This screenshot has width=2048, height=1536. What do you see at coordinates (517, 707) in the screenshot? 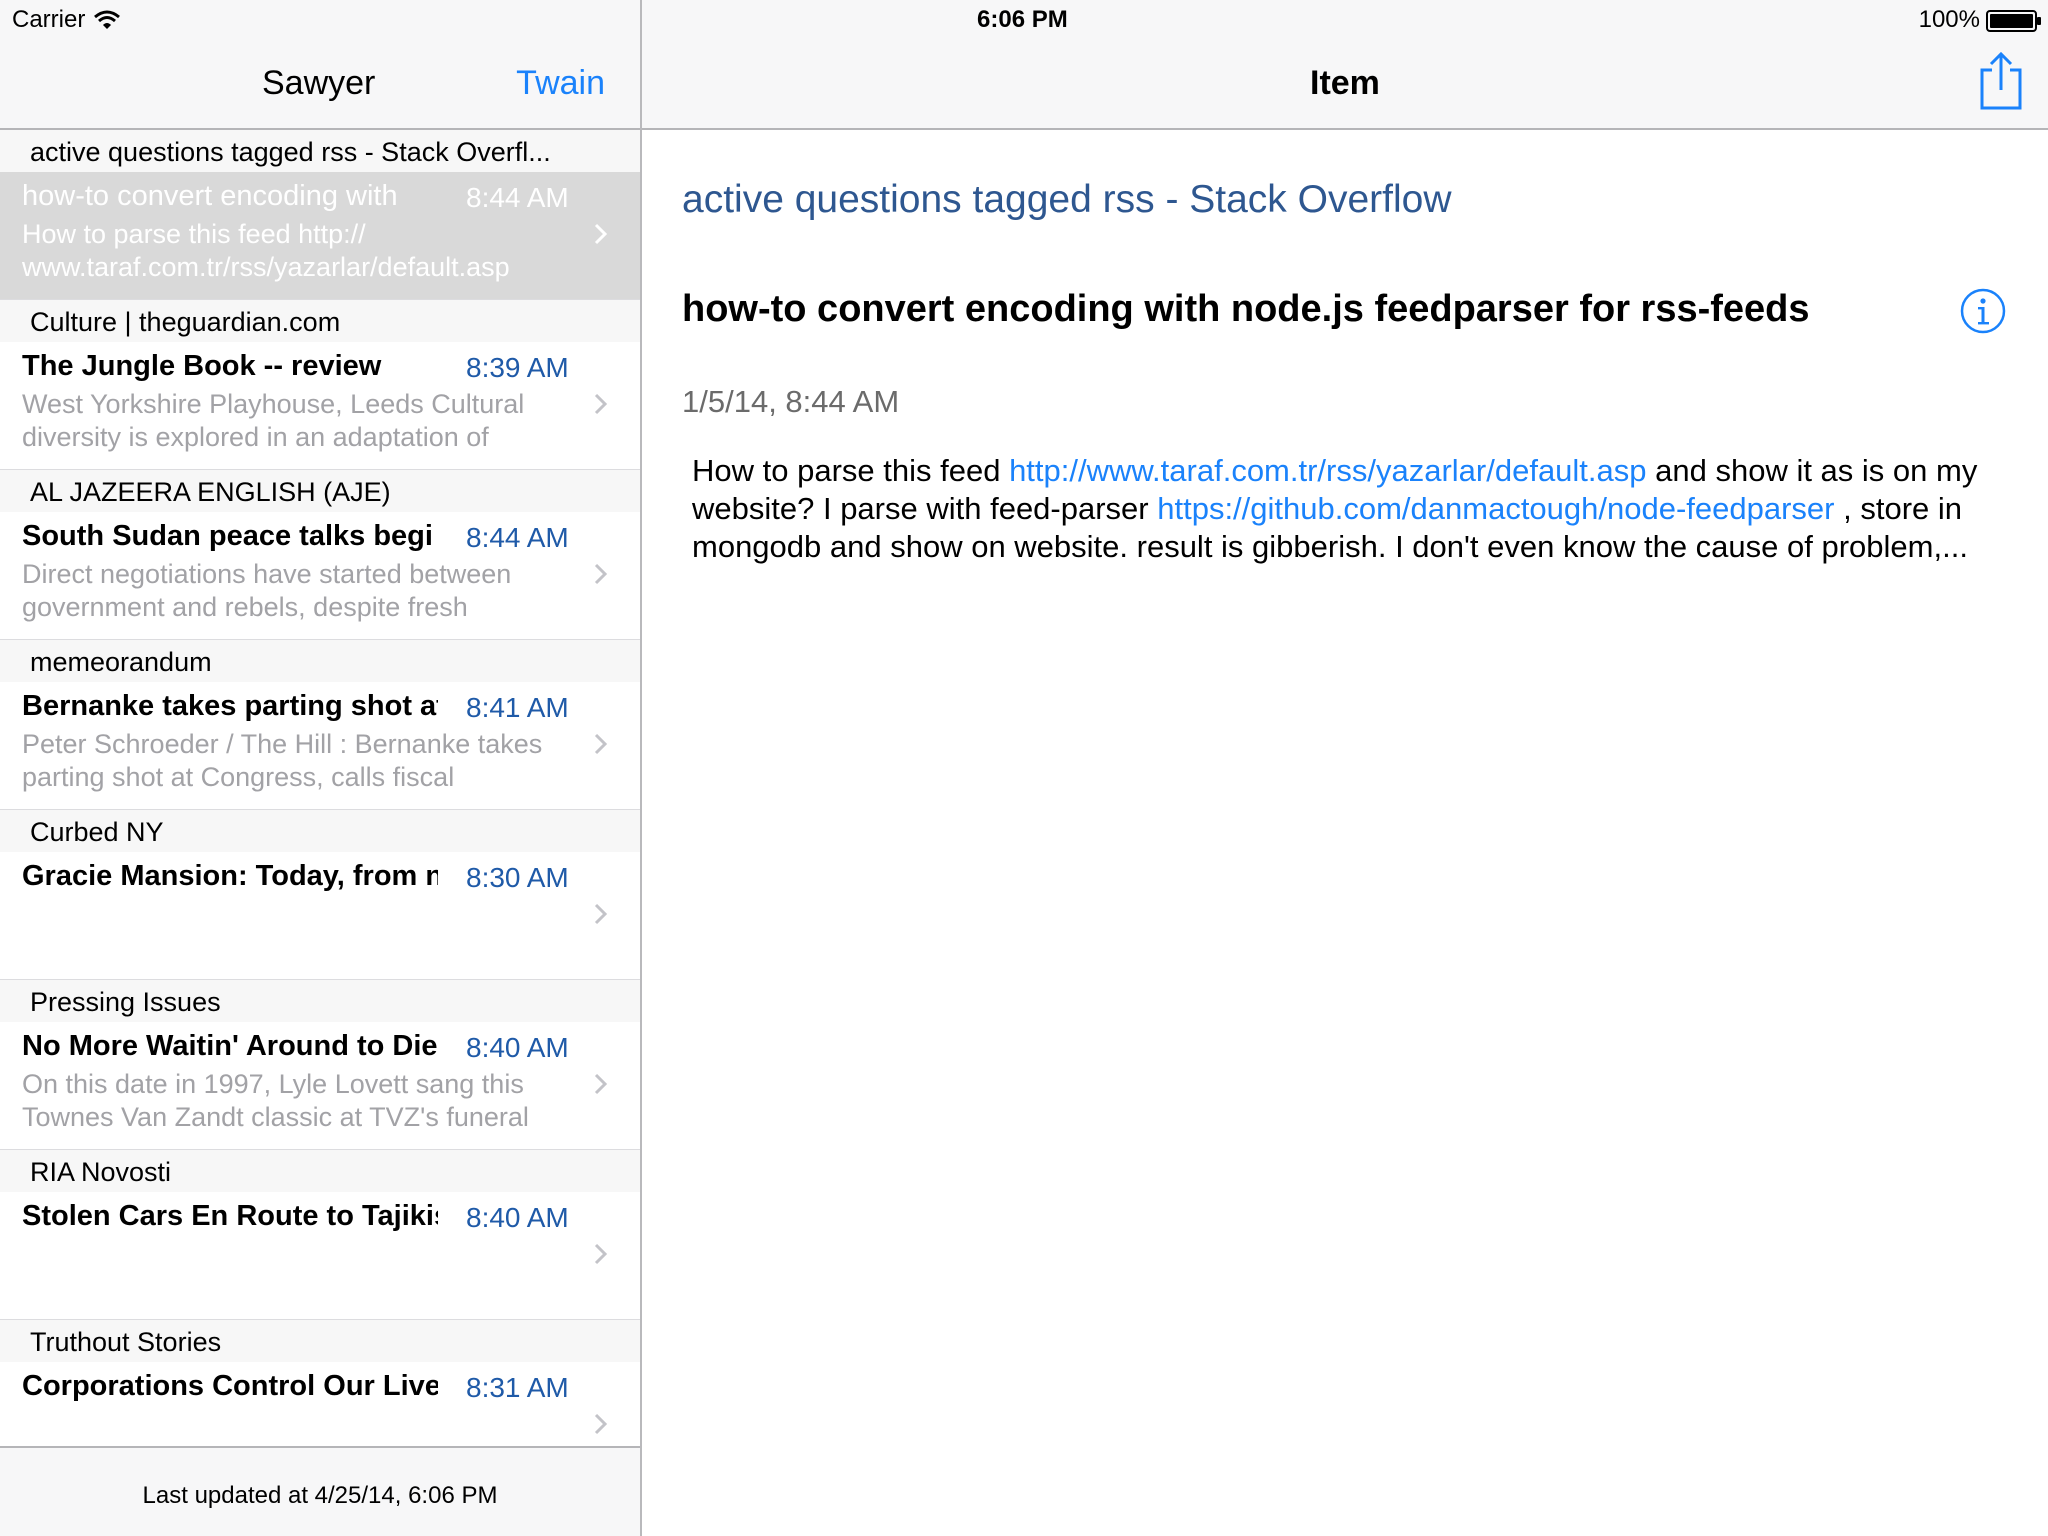
I see `item-time-label: 8:41 AM` at bounding box center [517, 707].